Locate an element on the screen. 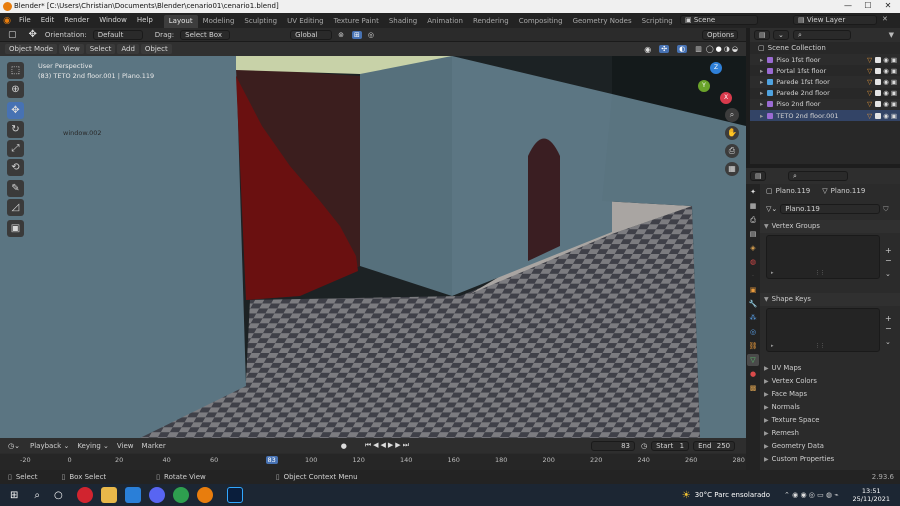 This screenshot has height=506, width=900. blender-taskbar-icon is located at coordinates (204, 495).